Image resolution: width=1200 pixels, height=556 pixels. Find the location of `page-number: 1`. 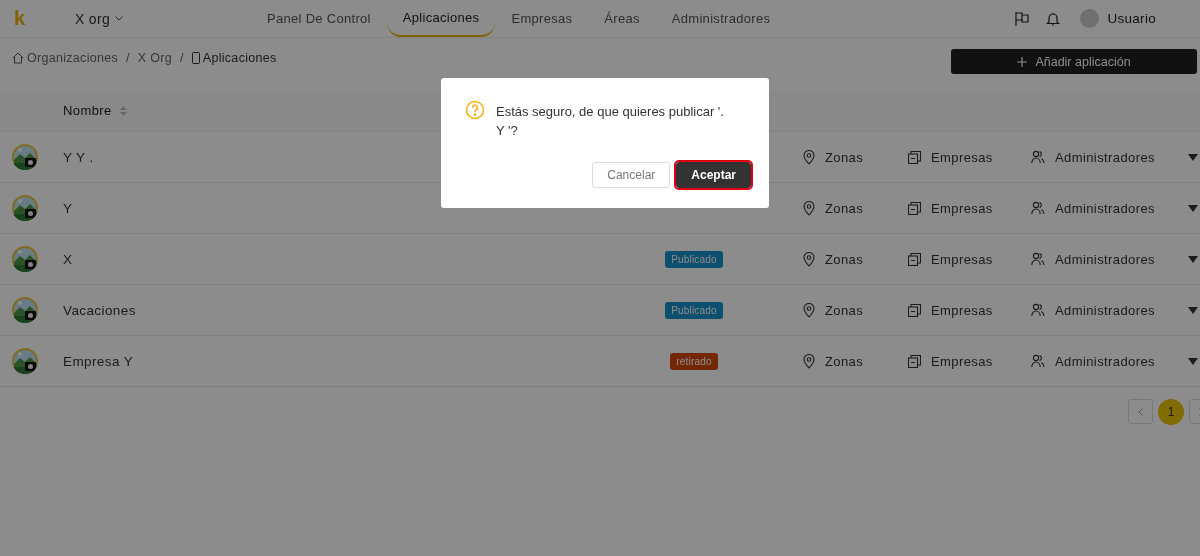

page-number: 1 is located at coordinates (1171, 412).